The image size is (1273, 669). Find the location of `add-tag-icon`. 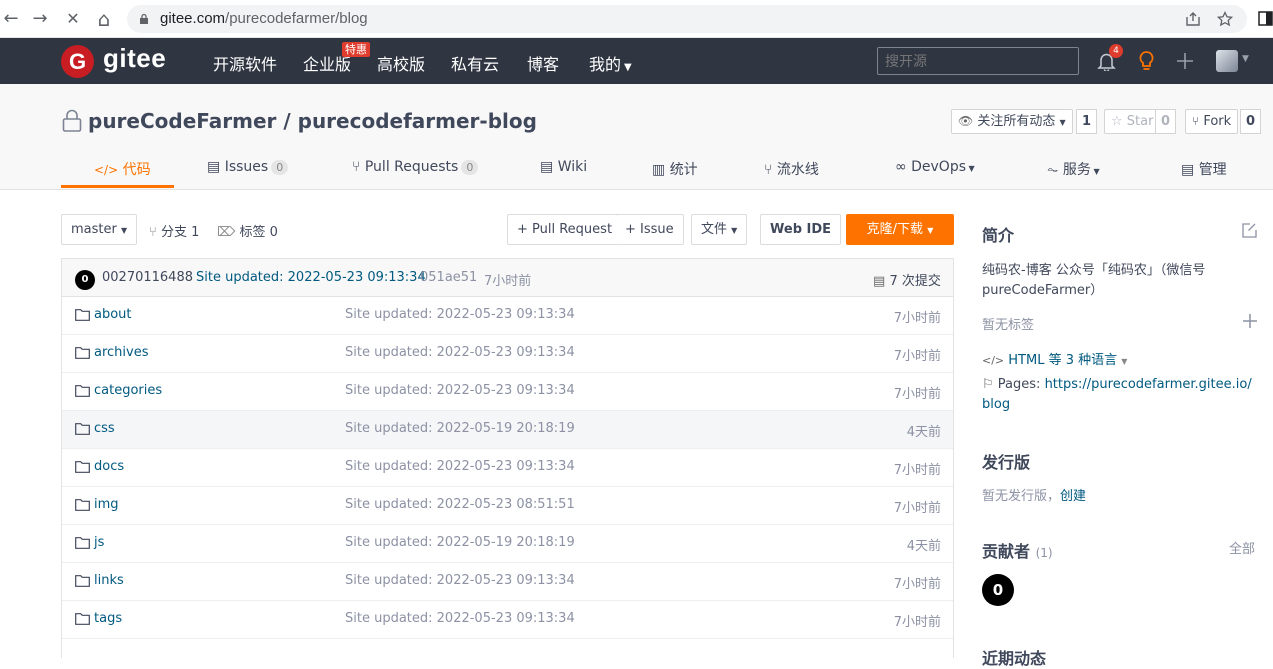

add-tag-icon is located at coordinates (1250, 321).